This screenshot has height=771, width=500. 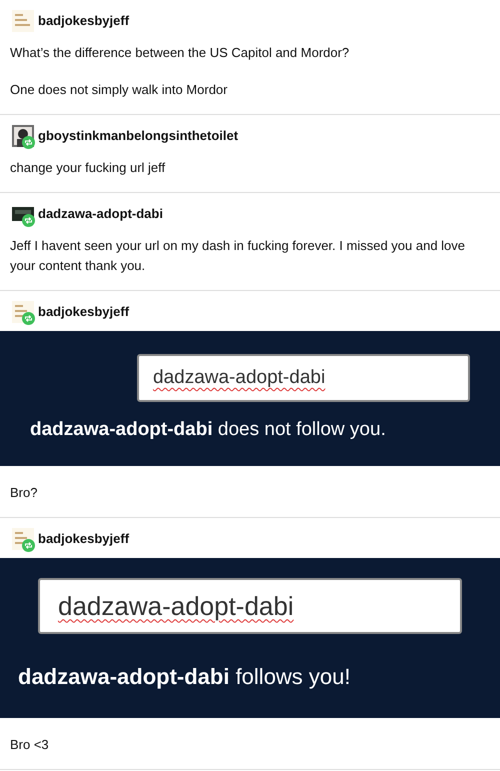 What do you see at coordinates (87, 168) in the screenshot?
I see `post-text: change your fucking url jeff` at bounding box center [87, 168].